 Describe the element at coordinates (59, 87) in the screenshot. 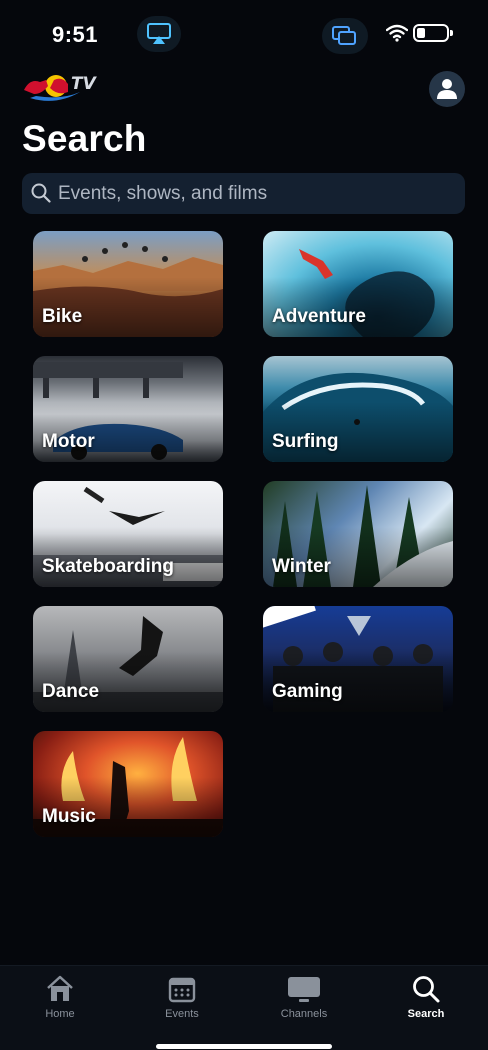

I see `red-bull-tv-logo: TV` at that location.